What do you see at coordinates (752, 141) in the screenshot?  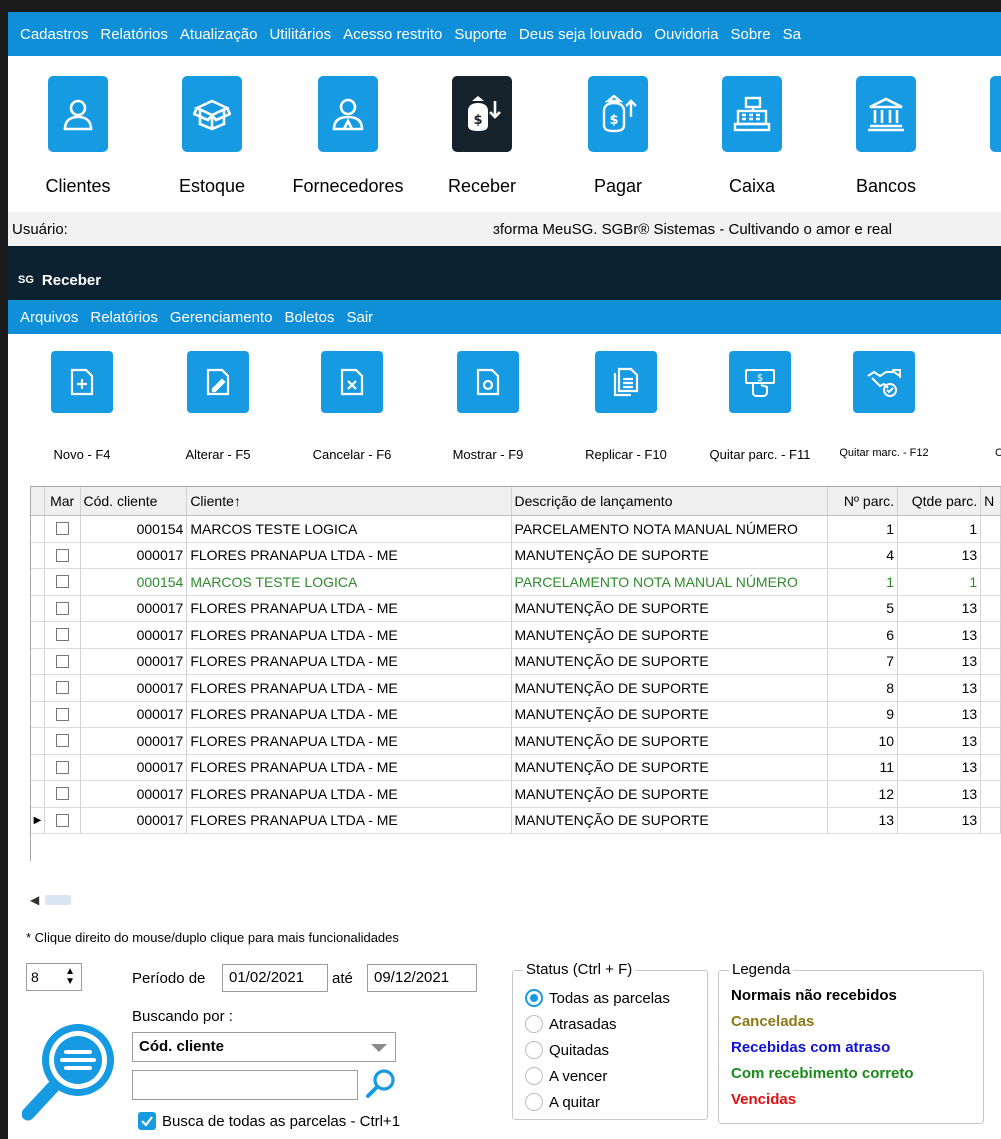 I see `caixa-button: Caixa` at bounding box center [752, 141].